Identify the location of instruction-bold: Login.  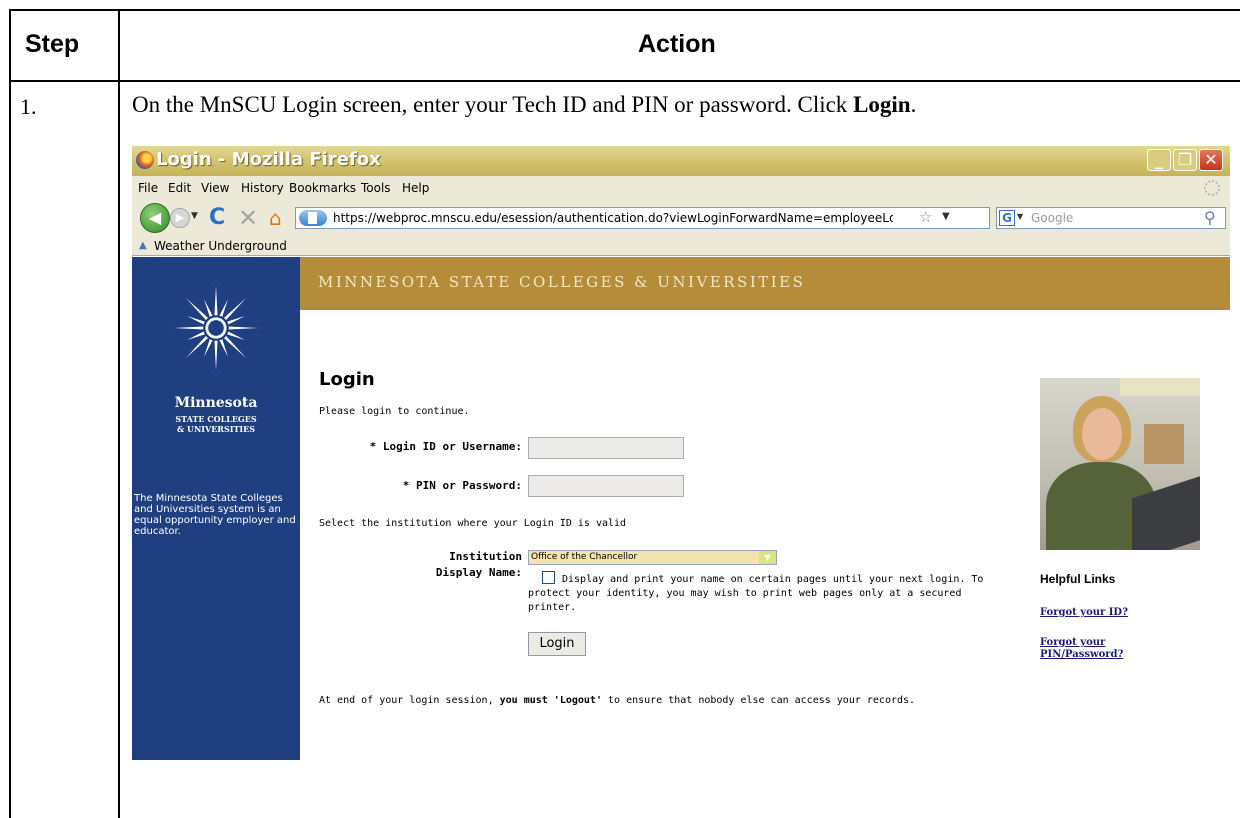
(882, 104).